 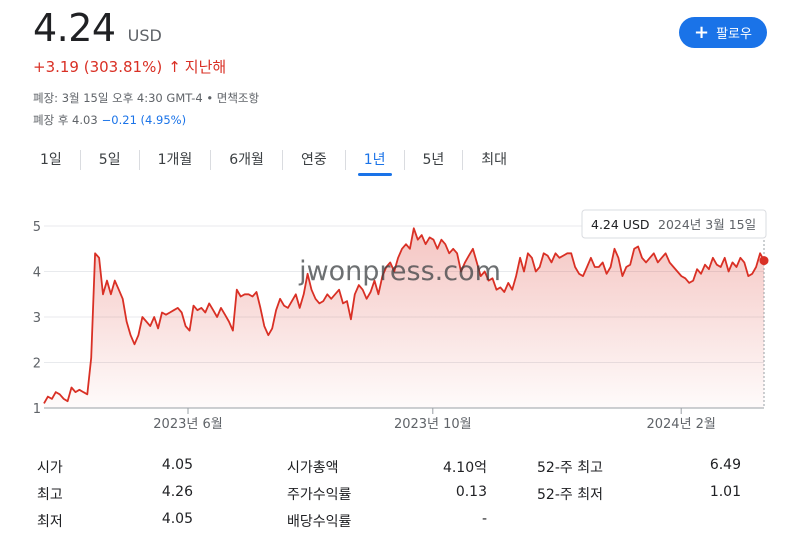 What do you see at coordinates (51, 161) in the screenshot?
I see `tab-range-0: 1일` at bounding box center [51, 161].